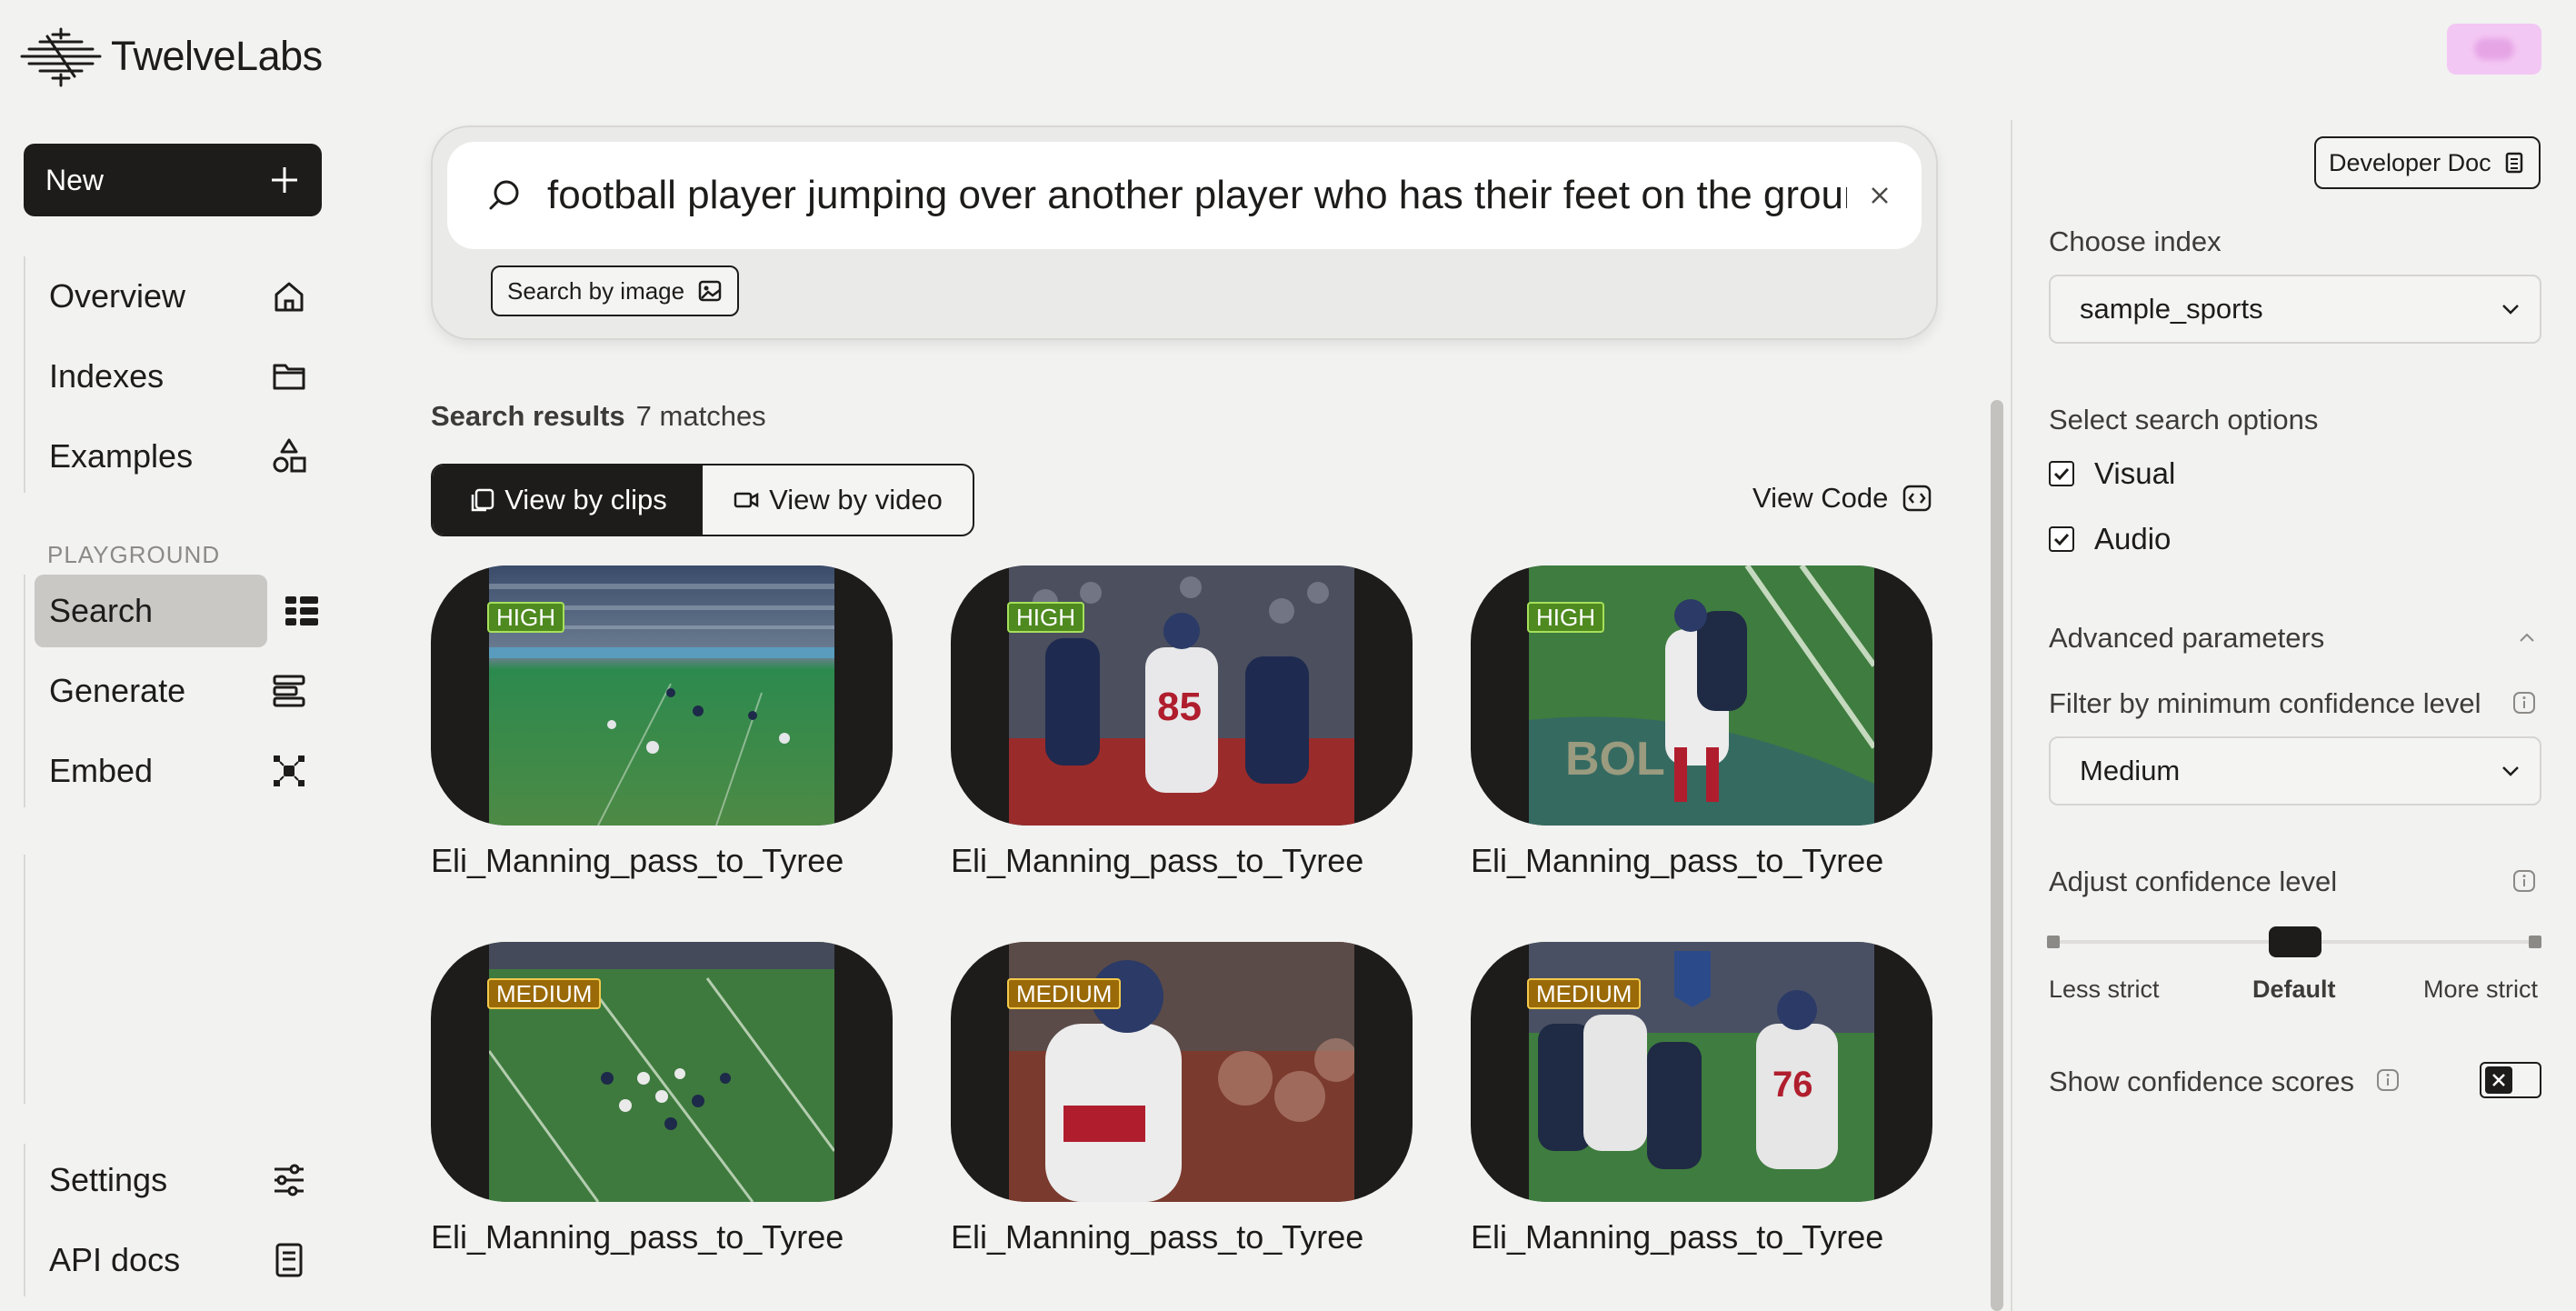 The width and height of the screenshot is (2576, 1311). What do you see at coordinates (2104, 989) in the screenshot?
I see `slider-label-less: Less strict` at bounding box center [2104, 989].